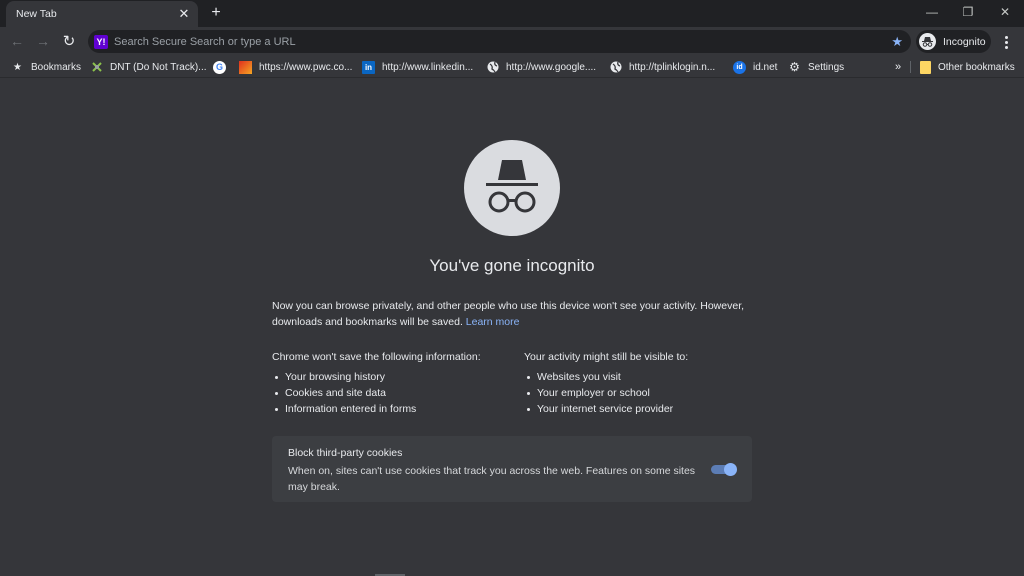 This screenshot has width=1024, height=576. I want to click on visible-to-title: Your activity might still be visible to:, so click(606, 357).